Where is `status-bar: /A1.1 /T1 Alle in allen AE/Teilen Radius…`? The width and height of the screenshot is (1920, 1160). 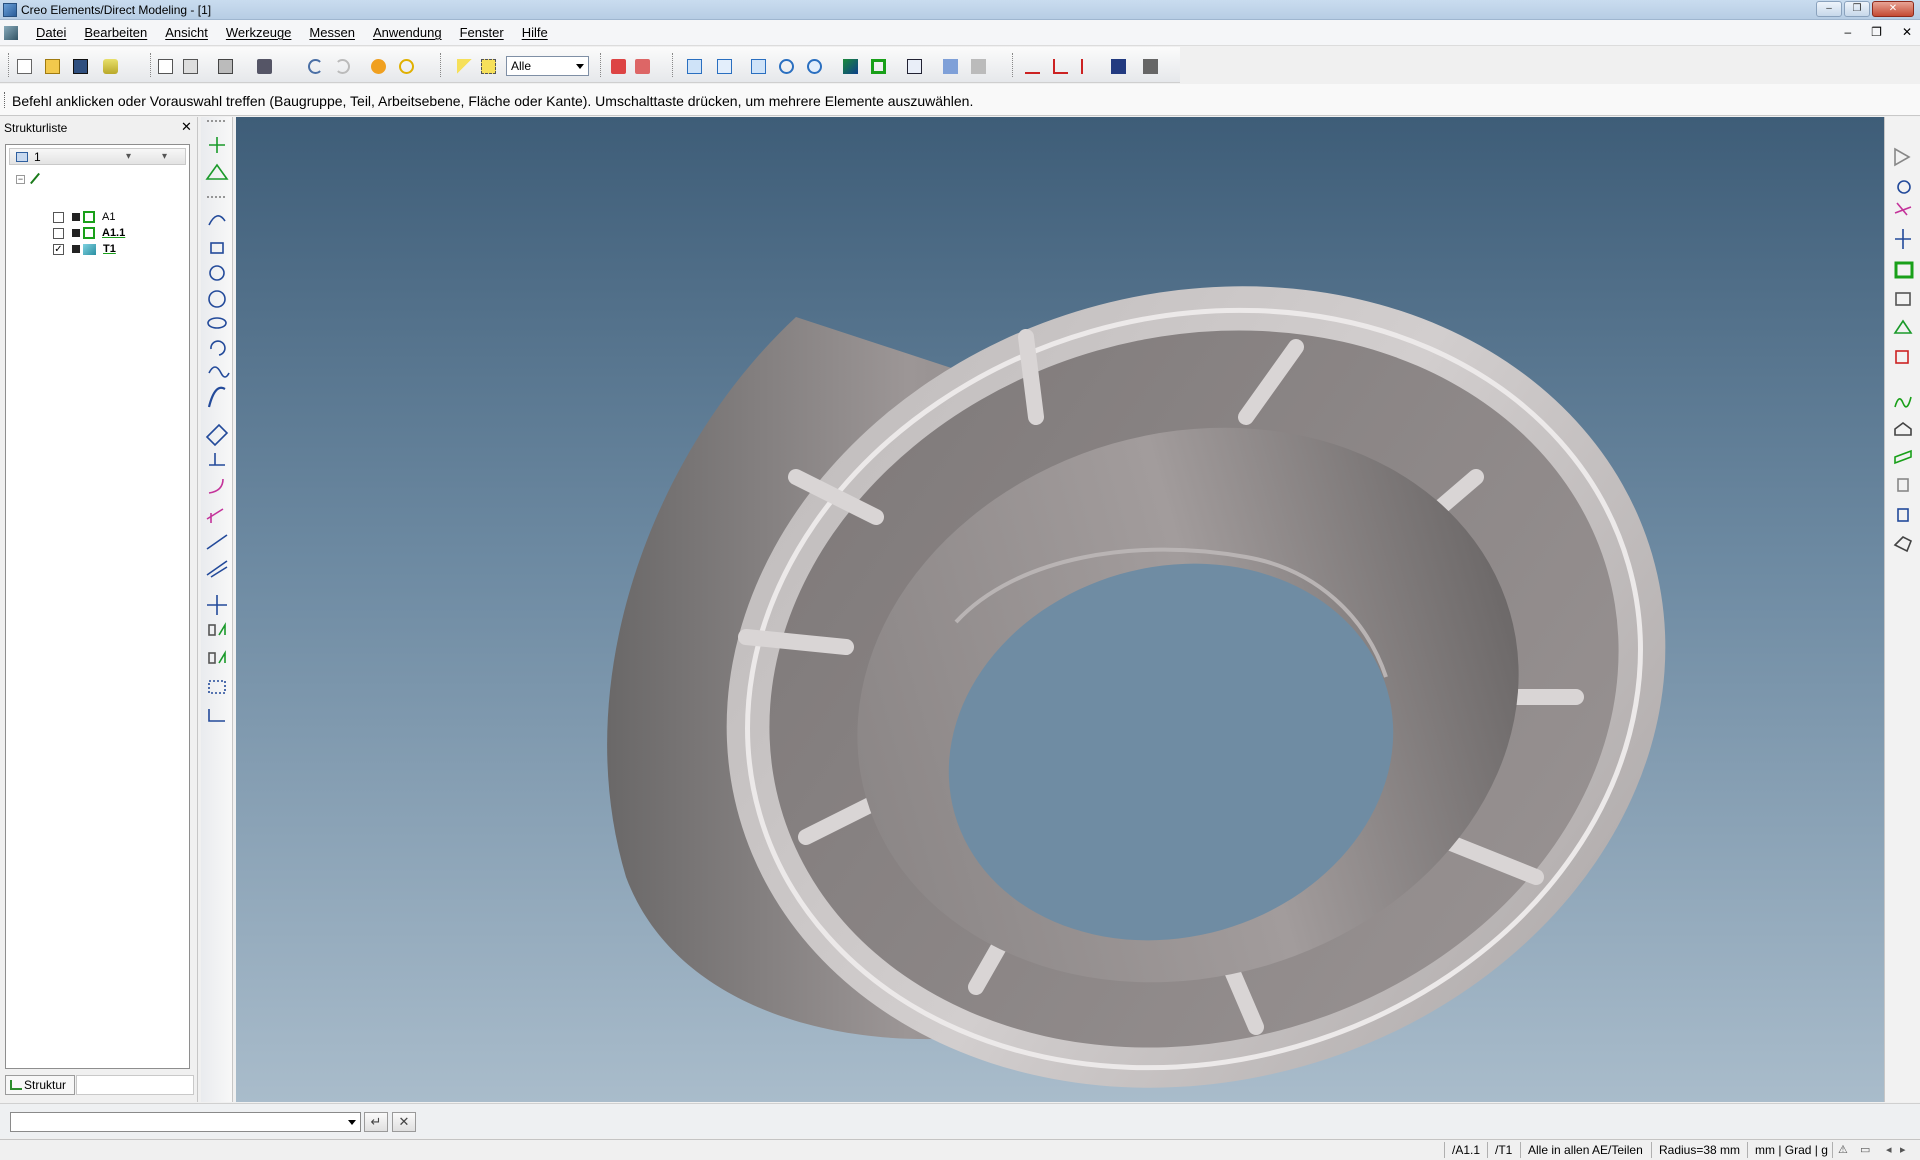
status-bar: /A1.1 /T1 Alle in allen AE/Teilen Radius… is located at coordinates (960, 1149).